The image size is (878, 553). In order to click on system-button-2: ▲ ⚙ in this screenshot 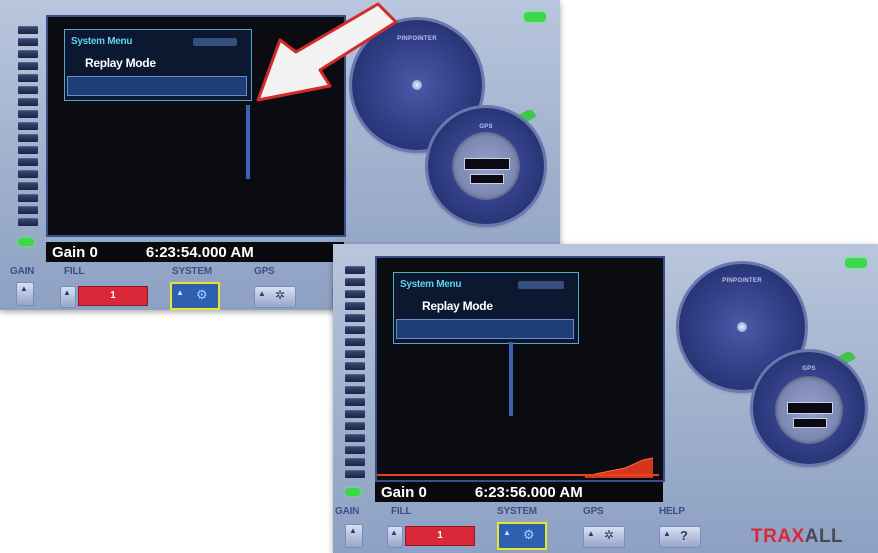, I will do `click(522, 536)`.